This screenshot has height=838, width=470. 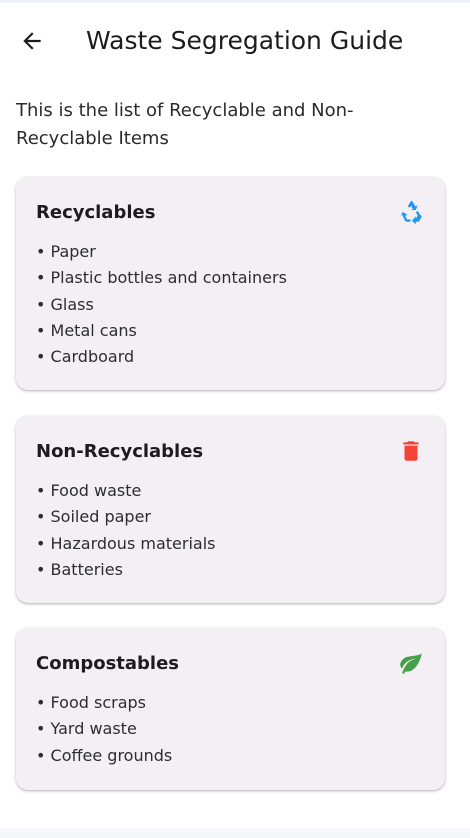 I want to click on recycle-icon, so click(x=411, y=212).